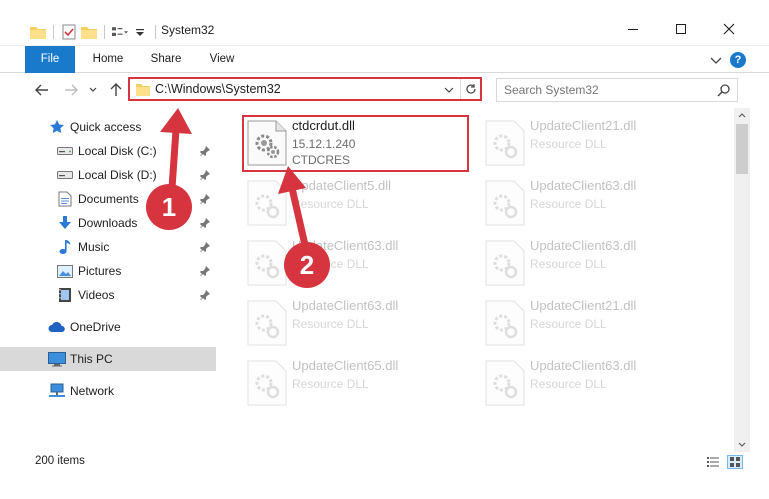 This screenshot has width=769, height=499. I want to click on refresh-button, so click(470, 89).